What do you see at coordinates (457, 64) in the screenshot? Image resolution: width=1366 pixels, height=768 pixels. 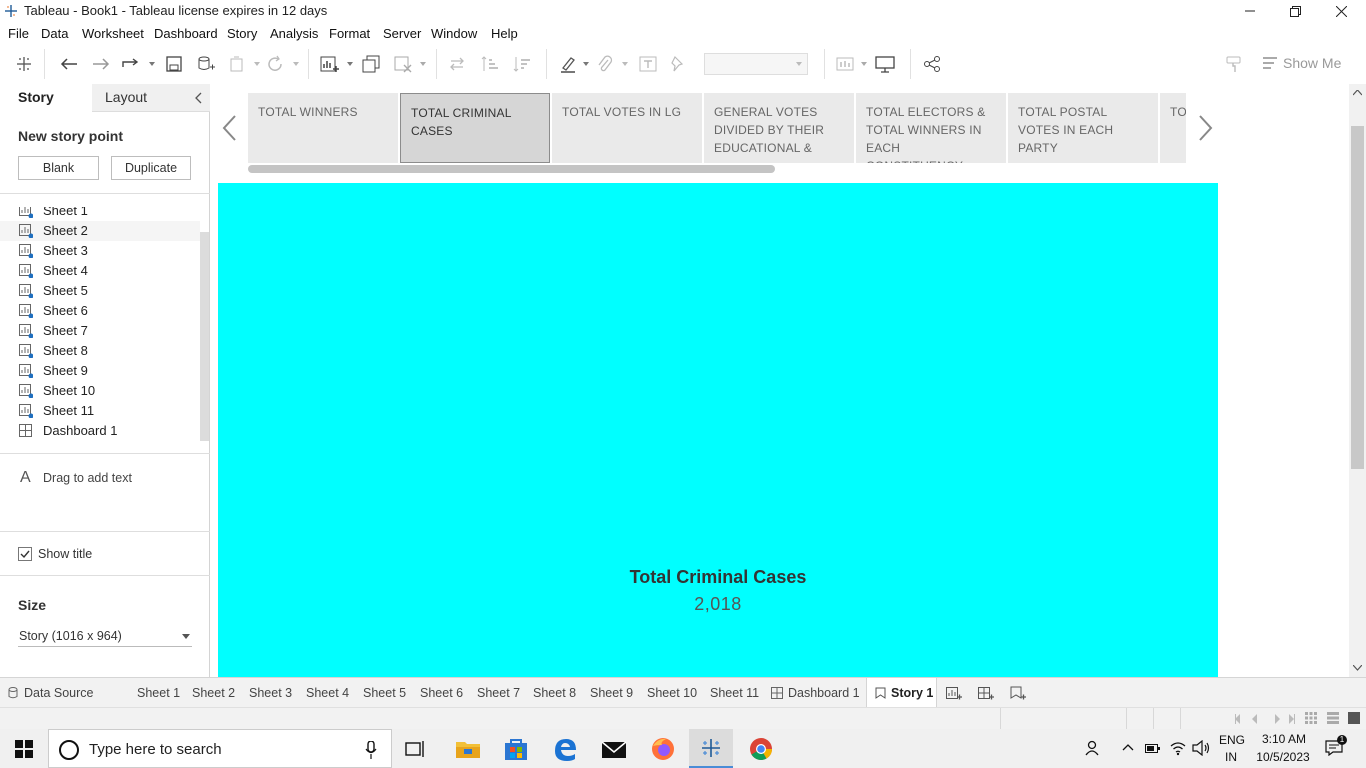 I see `swap-rows-columns-button` at bounding box center [457, 64].